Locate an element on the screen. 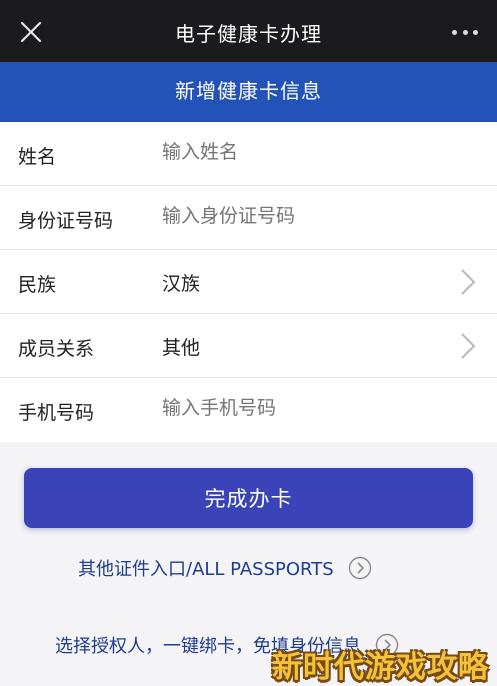 This screenshot has height=686, width=497. other-passports-link: 其他证件入口/ALL PASSPORTS is located at coordinates (225, 568).